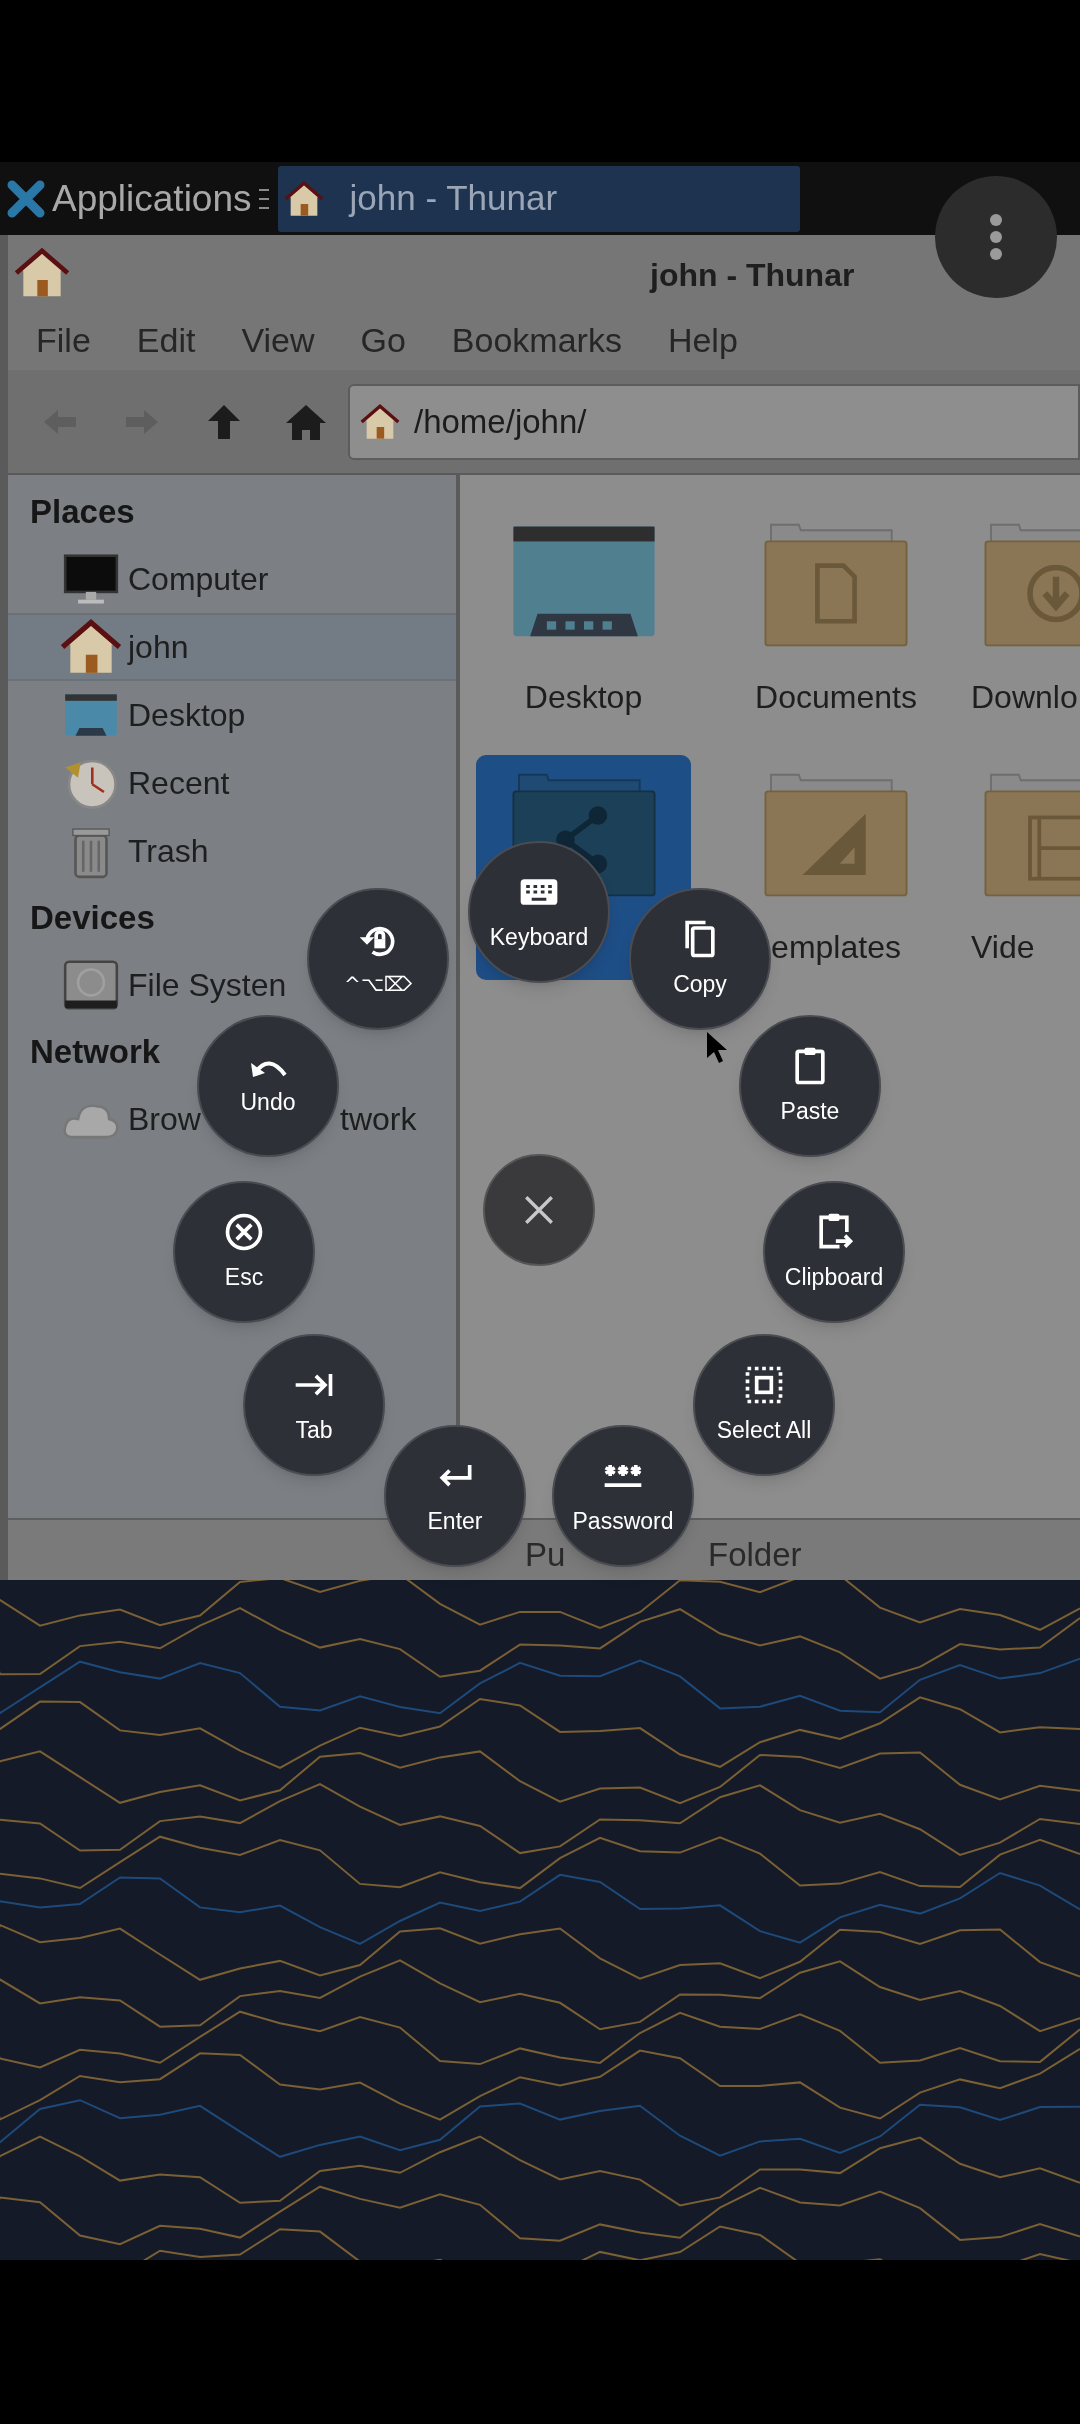  I want to click on status-text: Folder, so click(755, 1555).